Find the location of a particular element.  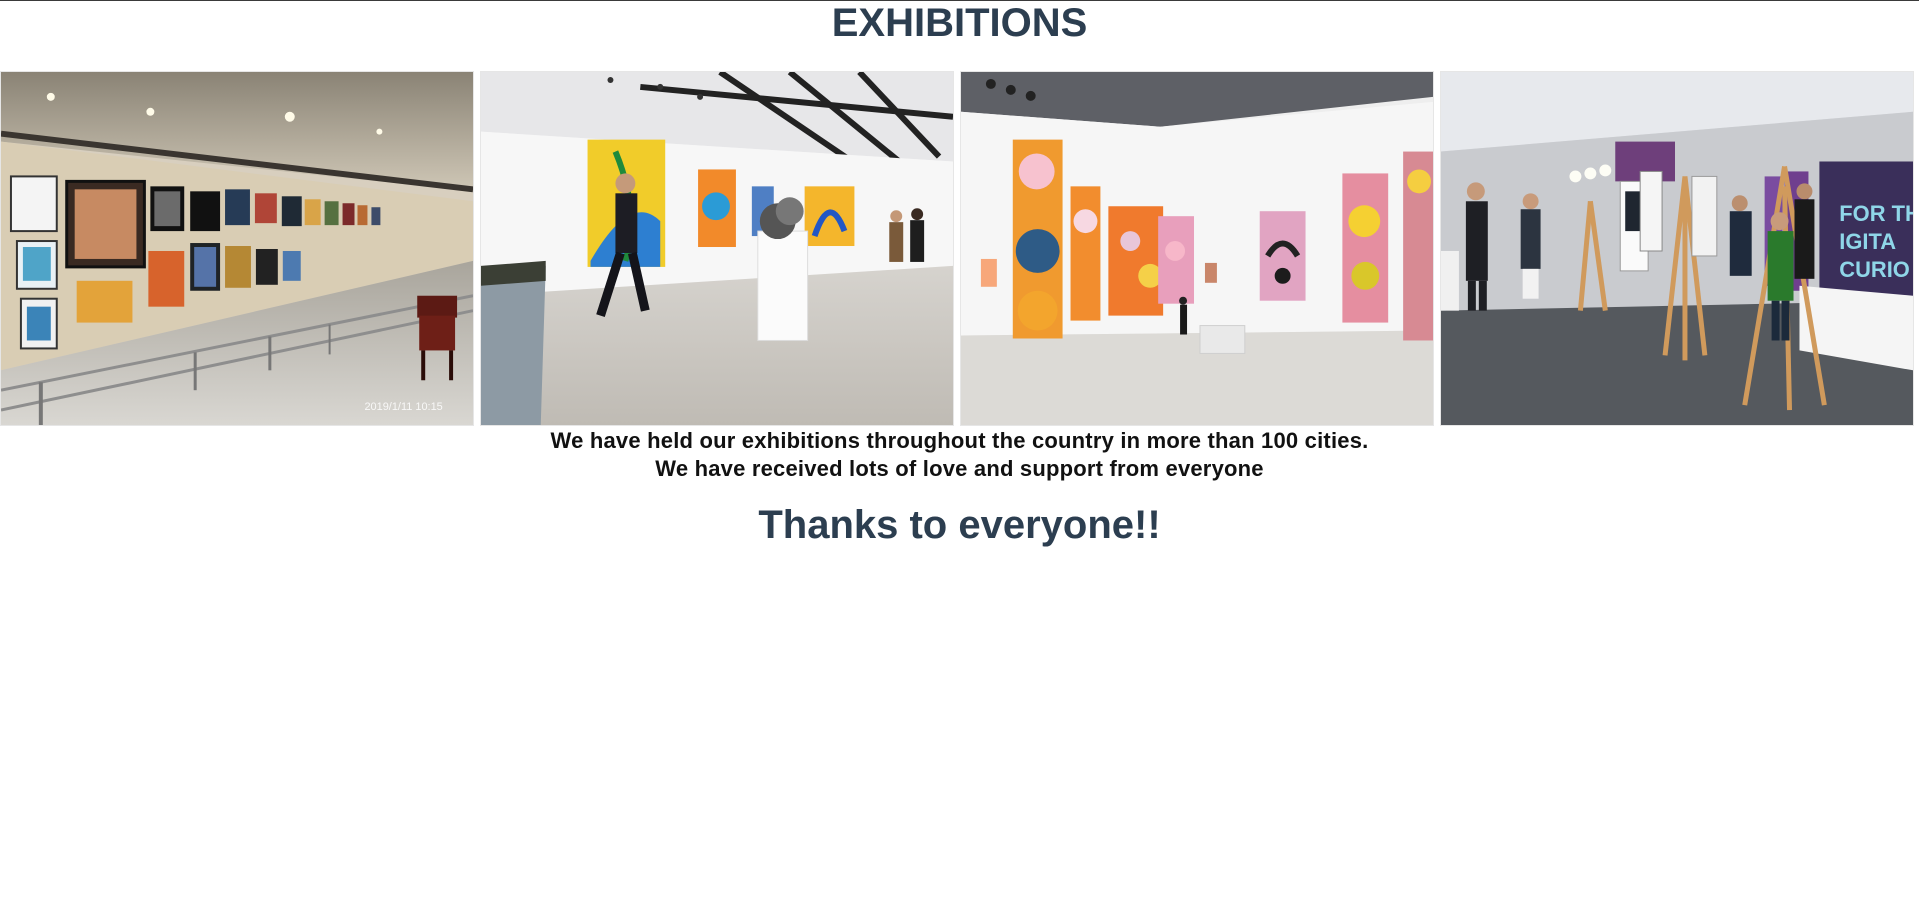

svg-text: FOR TH is located at coordinates (1876, 213).